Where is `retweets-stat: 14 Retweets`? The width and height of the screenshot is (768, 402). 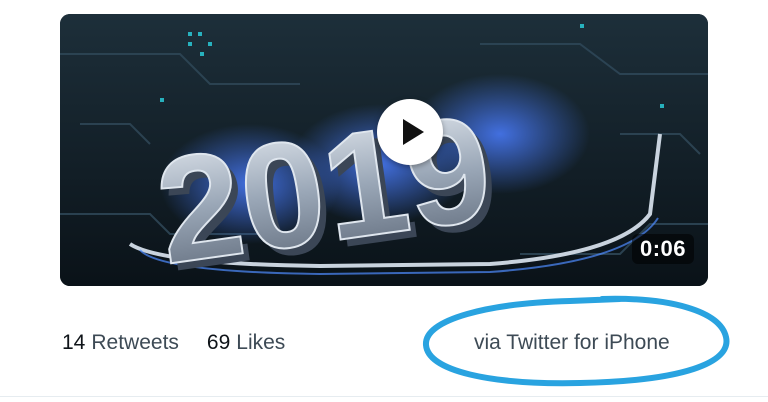
retweets-stat: 14 Retweets is located at coordinates (120, 343).